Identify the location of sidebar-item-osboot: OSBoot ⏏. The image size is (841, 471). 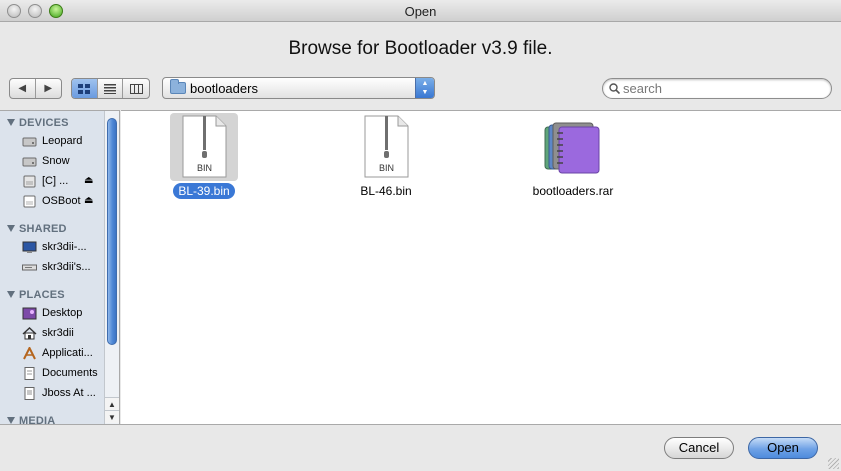
(63, 202).